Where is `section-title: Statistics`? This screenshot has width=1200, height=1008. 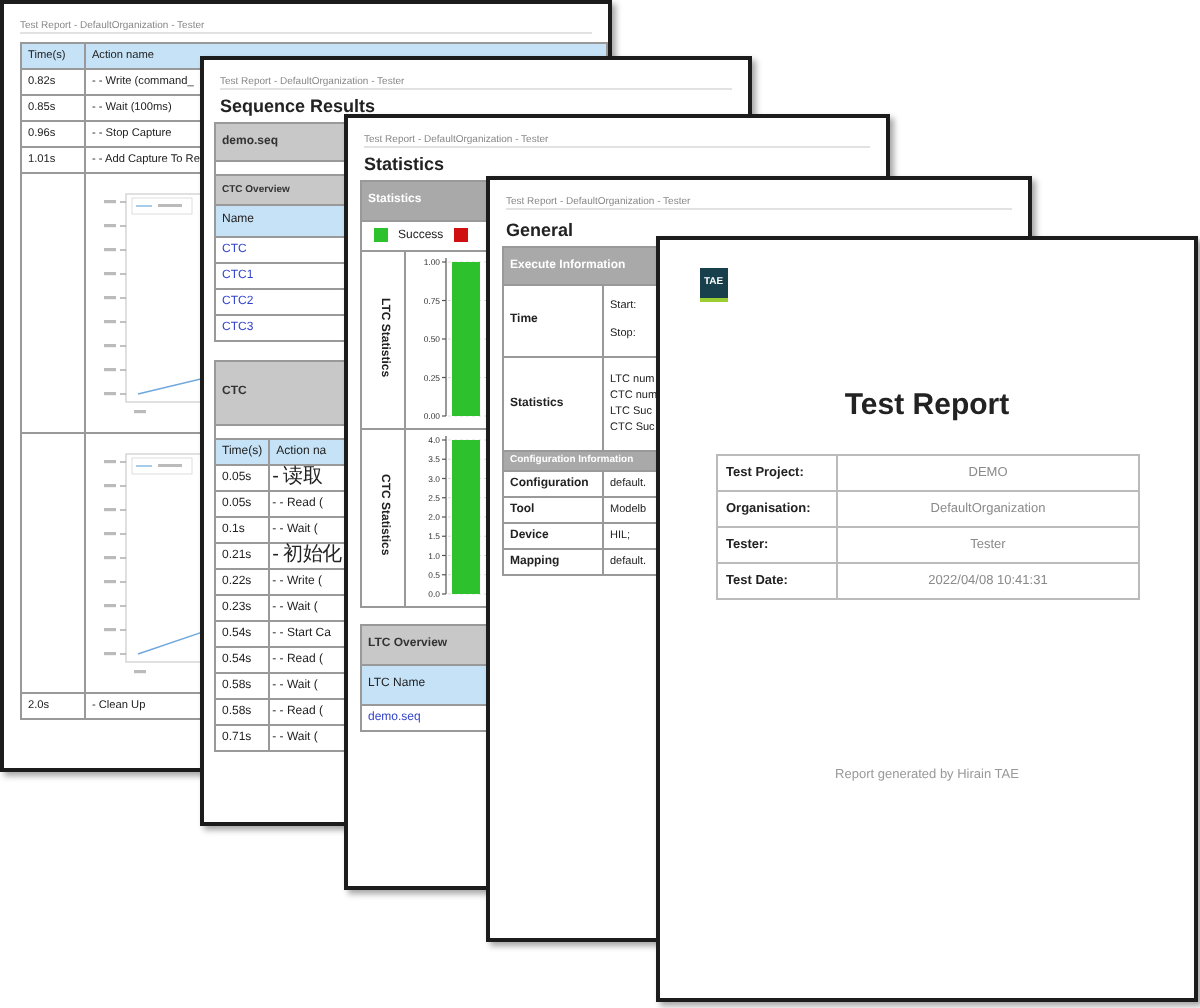
section-title: Statistics is located at coordinates (403, 165).